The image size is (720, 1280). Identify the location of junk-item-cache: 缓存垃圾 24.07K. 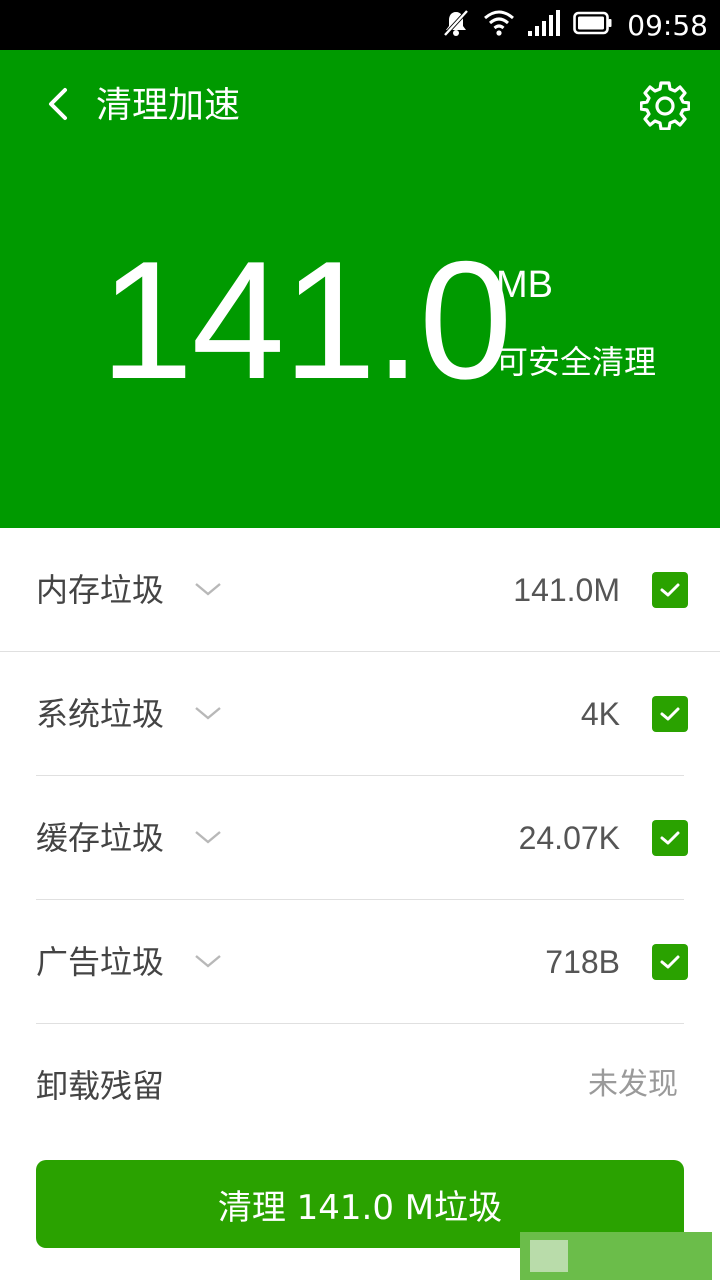
(360, 838).